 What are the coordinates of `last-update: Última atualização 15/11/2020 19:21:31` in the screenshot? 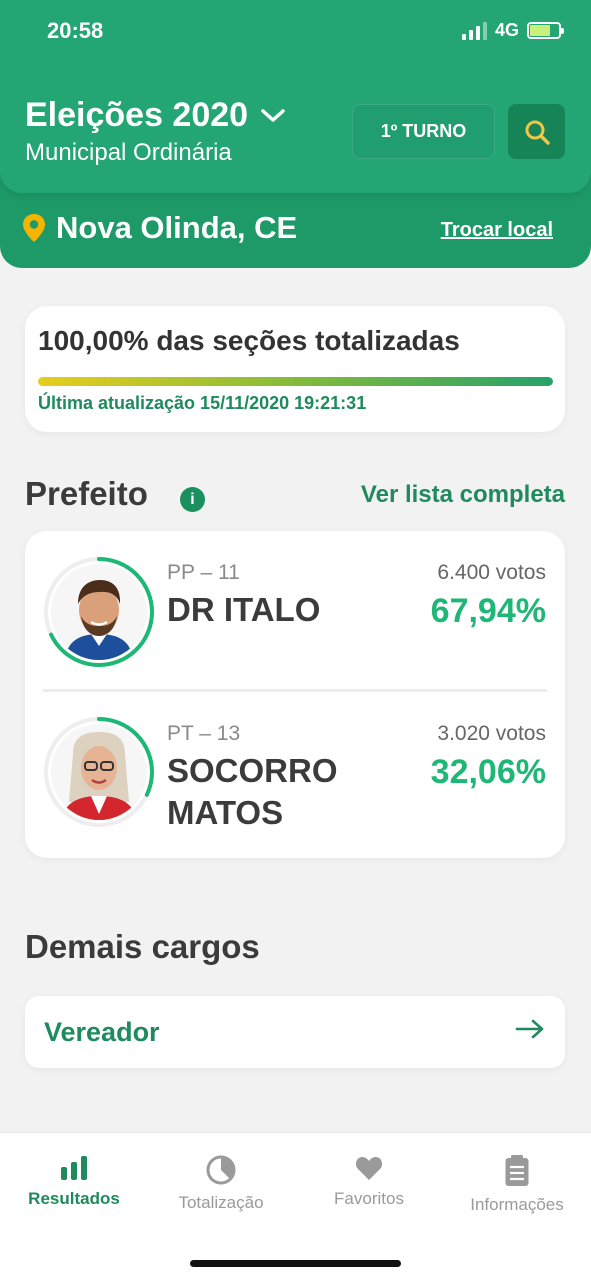 It's located at (202, 403).